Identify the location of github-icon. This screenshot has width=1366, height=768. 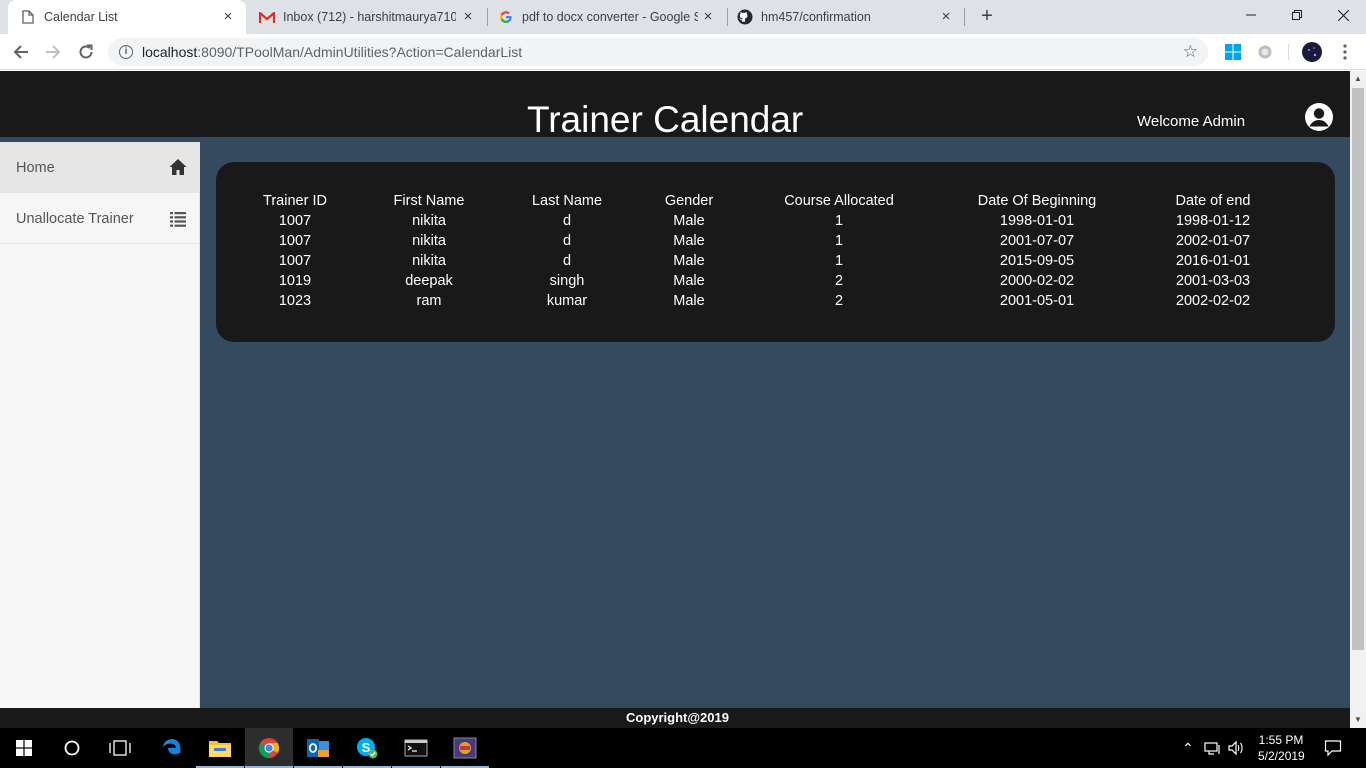
(745, 17).